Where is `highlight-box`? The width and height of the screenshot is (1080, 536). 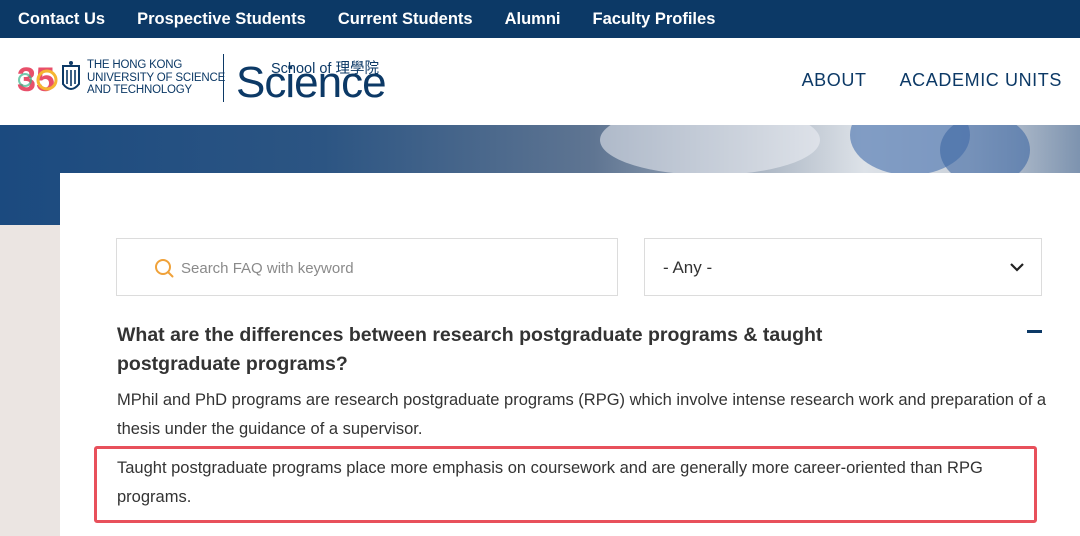 highlight-box is located at coordinates (565, 484).